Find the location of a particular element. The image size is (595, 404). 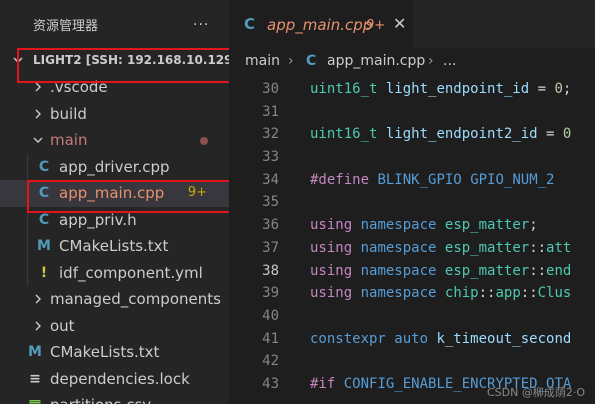

code-line: 38 using namespace esp_matter::end is located at coordinates (412, 271).